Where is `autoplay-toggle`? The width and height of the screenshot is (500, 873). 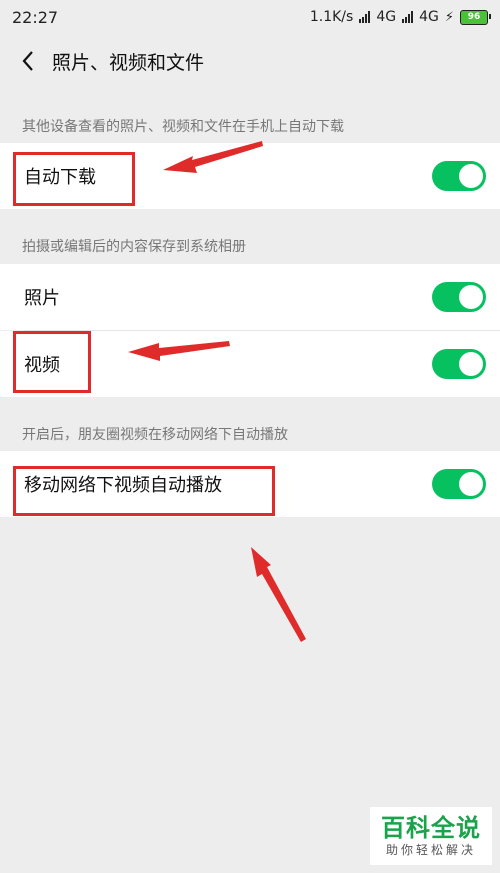 autoplay-toggle is located at coordinates (459, 484).